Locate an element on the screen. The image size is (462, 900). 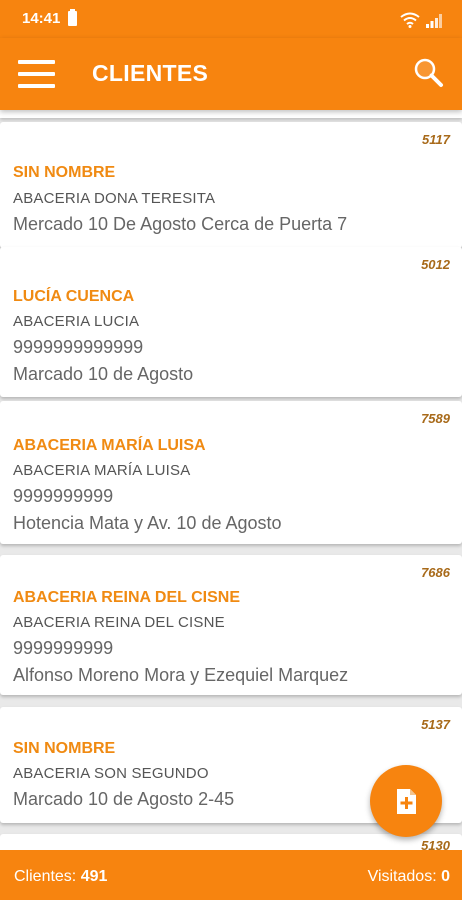
client-business: ABACERIA SON SEGUNDO is located at coordinates (111, 773).